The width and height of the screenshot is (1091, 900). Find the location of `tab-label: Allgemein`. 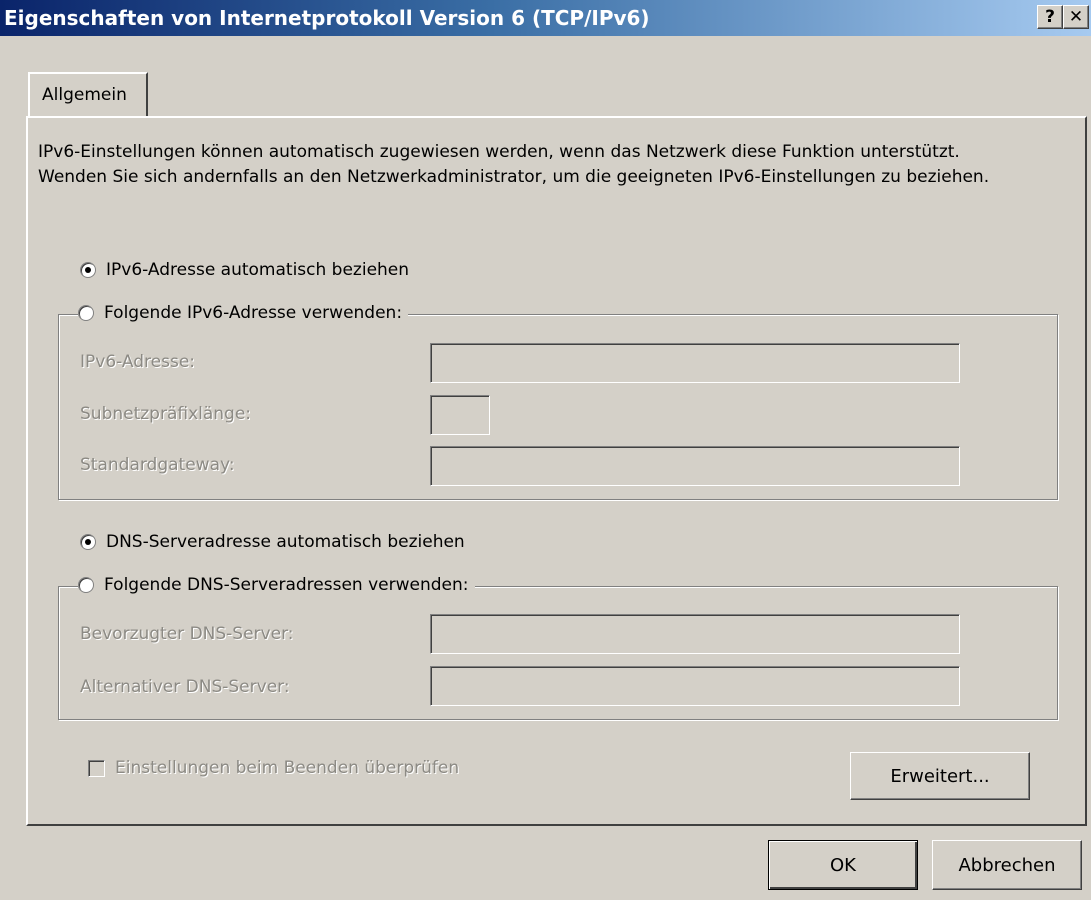

tab-label: Allgemein is located at coordinates (84, 95).